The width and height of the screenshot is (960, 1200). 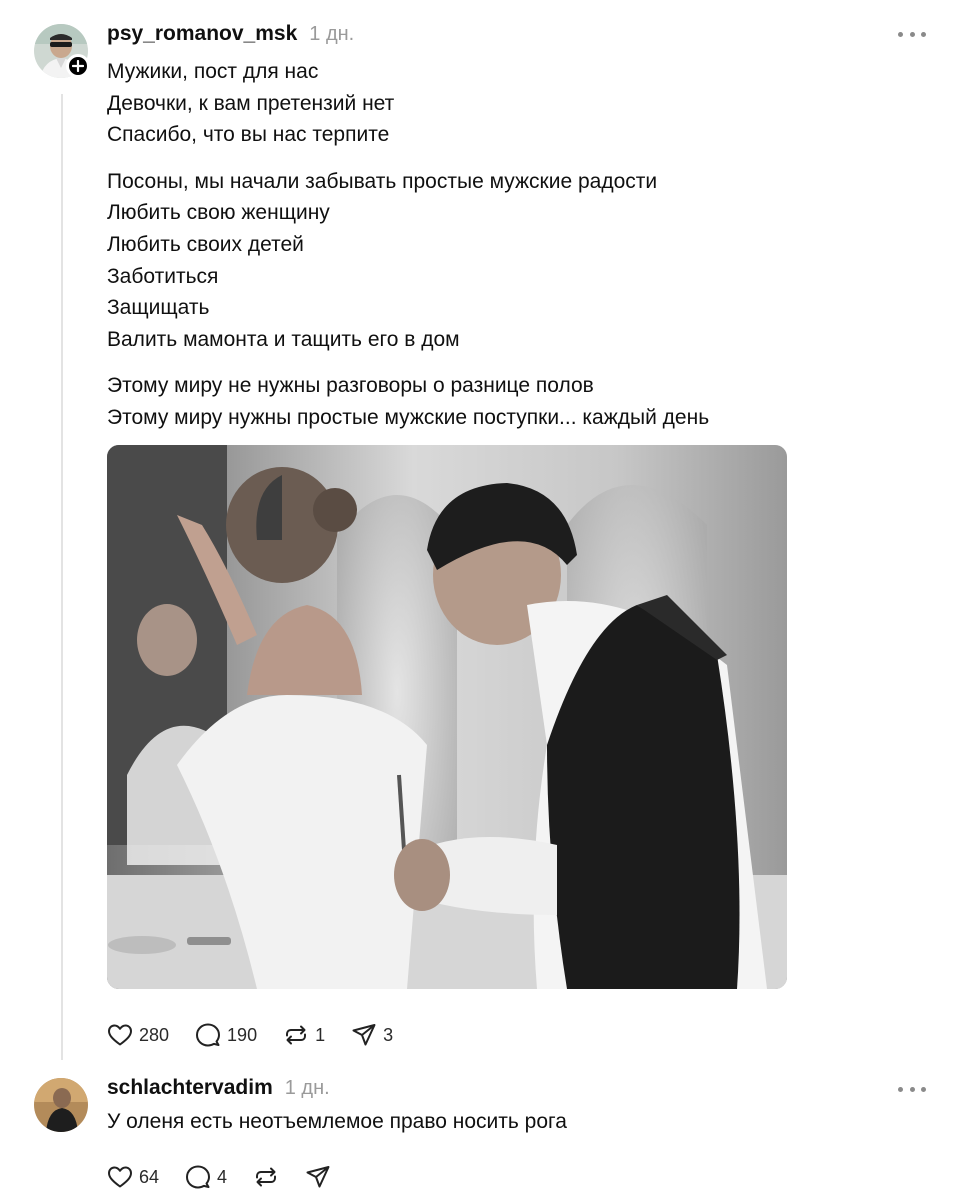 What do you see at coordinates (163, 276) in the screenshot?
I see `post-line: Заботиться` at bounding box center [163, 276].